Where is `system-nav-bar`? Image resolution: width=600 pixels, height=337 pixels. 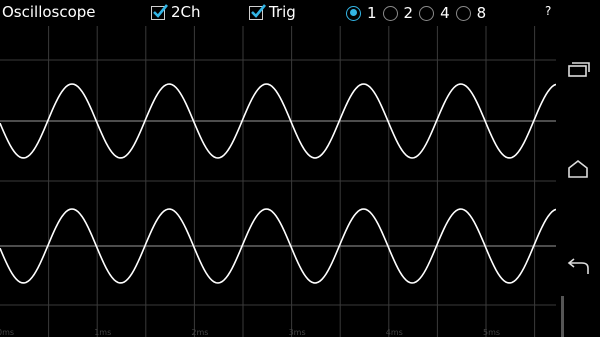 system-nav-bar is located at coordinates (578, 168).